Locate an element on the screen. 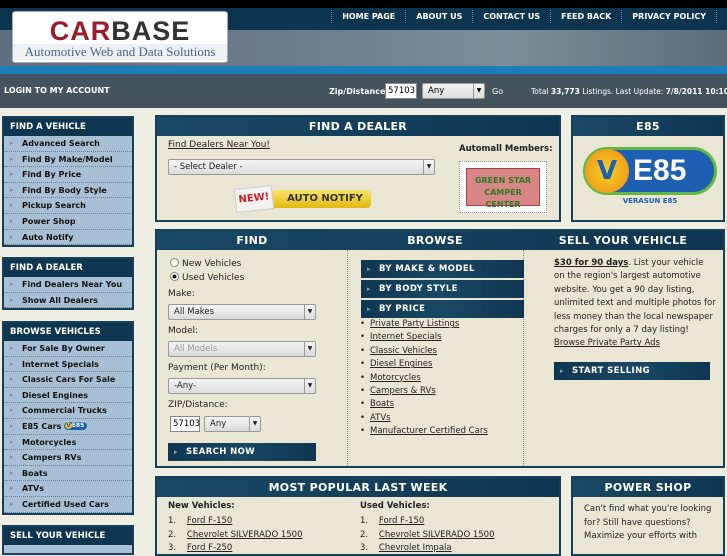 The width and height of the screenshot is (727, 556). browse-link: Campers & RVs is located at coordinates (424, 392).